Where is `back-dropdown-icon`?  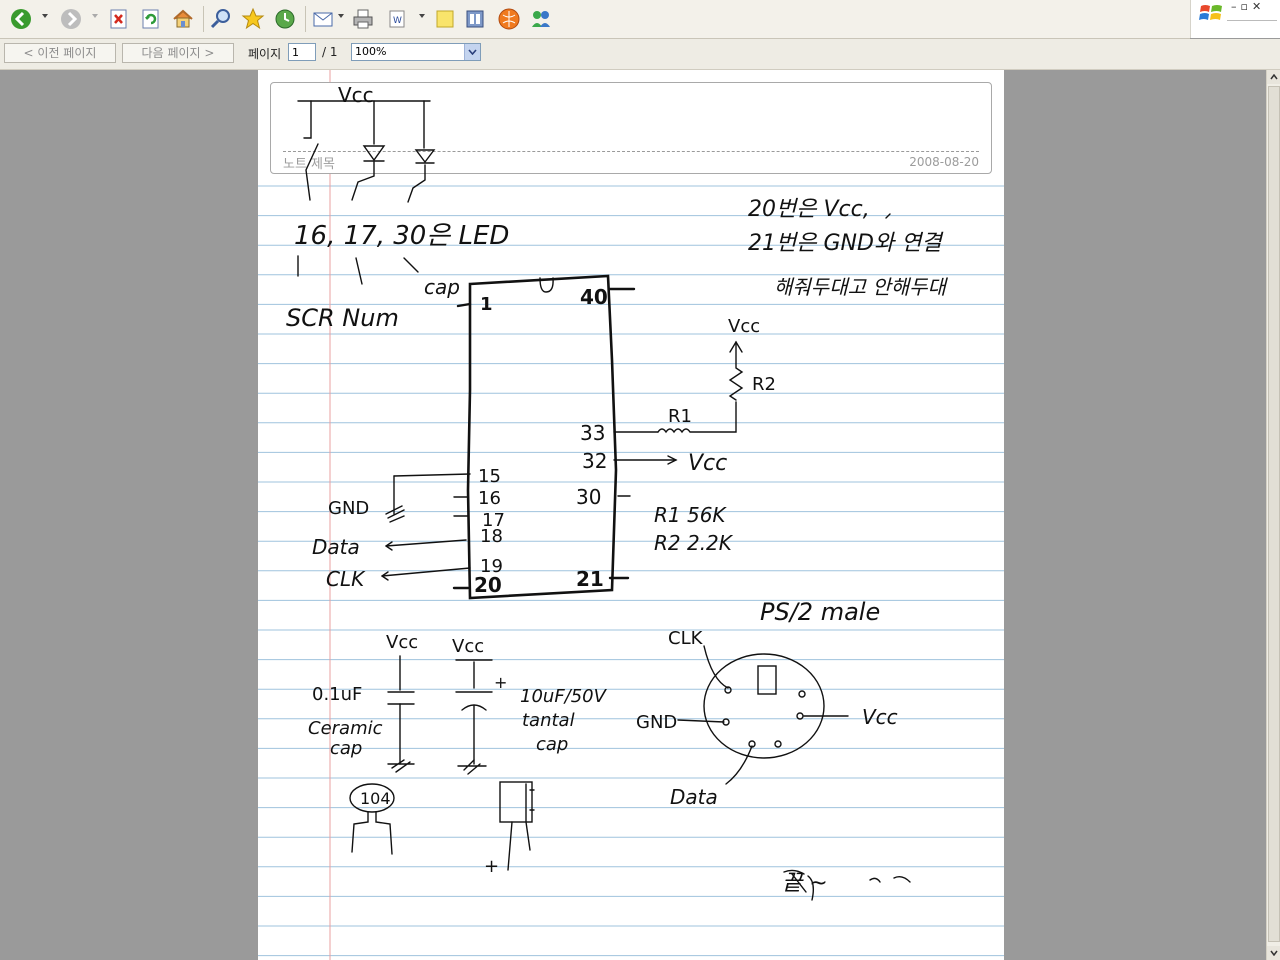
back-dropdown-icon is located at coordinates (45, 16).